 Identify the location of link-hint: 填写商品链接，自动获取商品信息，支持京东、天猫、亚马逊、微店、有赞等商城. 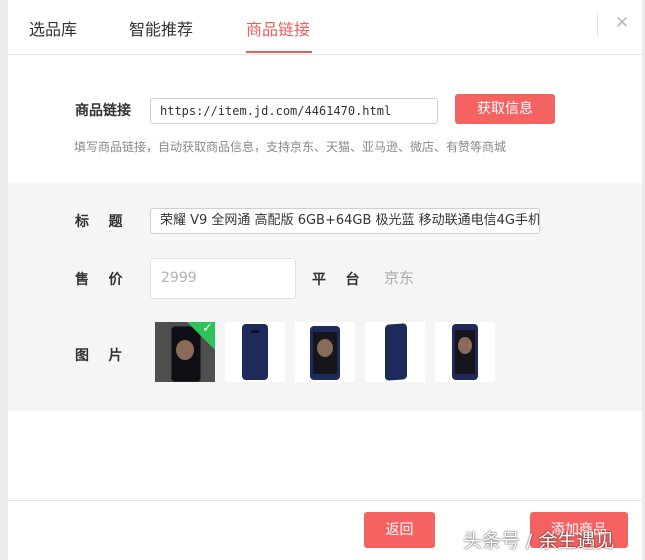
(290, 147).